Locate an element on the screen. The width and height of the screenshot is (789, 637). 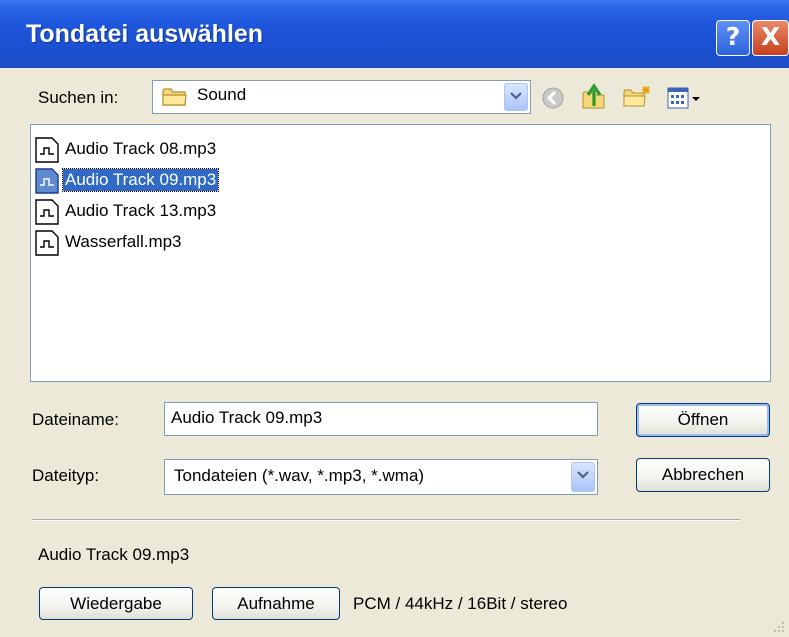
filetype-value: Tondateien (*.wav, *.mp3, *.wma) is located at coordinates (299, 475).